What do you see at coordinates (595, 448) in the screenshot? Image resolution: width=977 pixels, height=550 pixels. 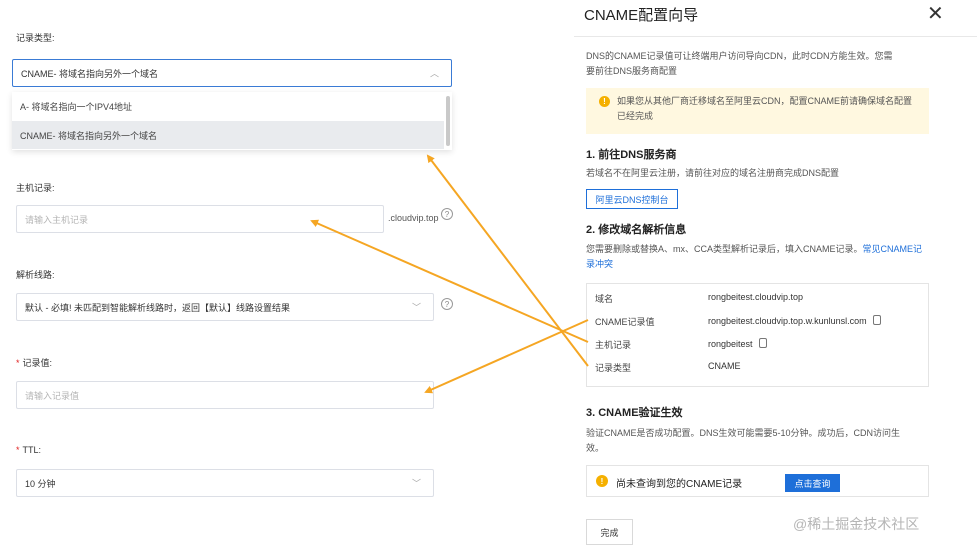 I see `step3-desc-line-2: 效。` at bounding box center [595, 448].